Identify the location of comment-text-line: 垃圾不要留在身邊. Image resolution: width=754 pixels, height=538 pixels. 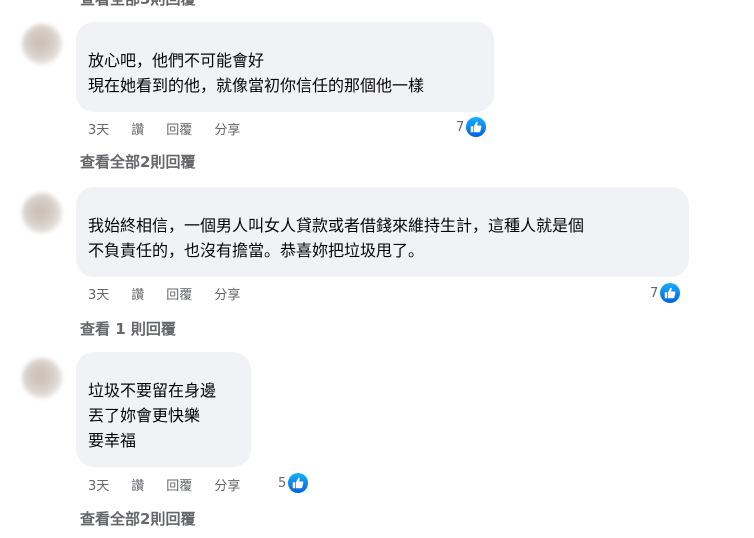
(152, 390).